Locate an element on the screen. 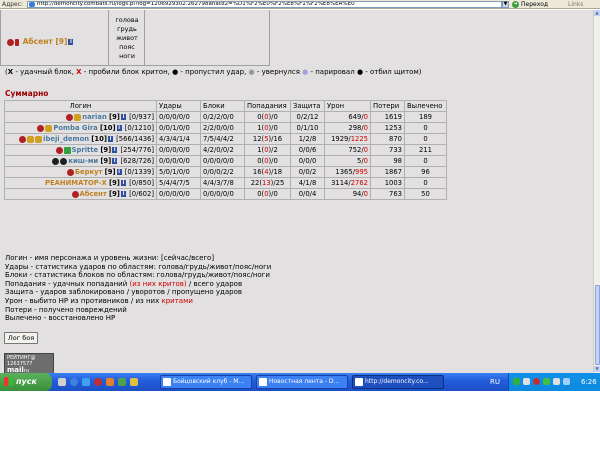 This screenshot has height=450, width=600. player-name: Беркут is located at coordinates (89, 172).